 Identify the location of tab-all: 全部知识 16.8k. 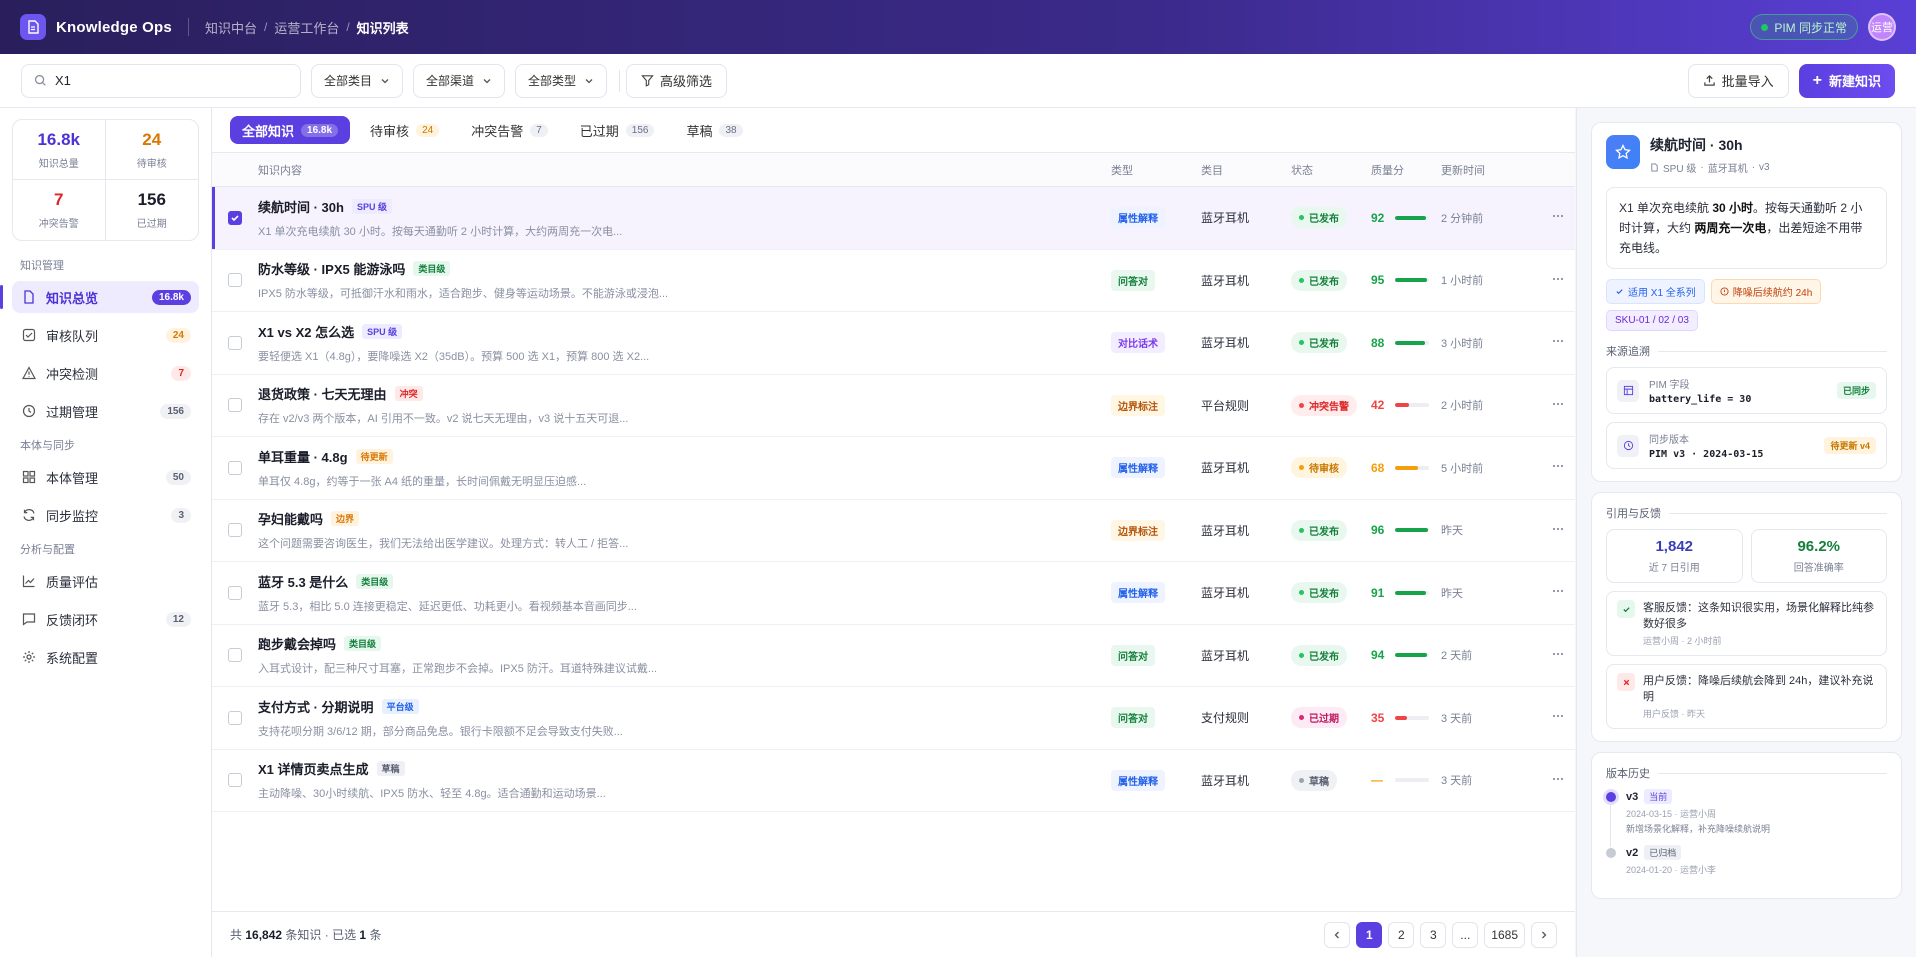
(290, 130).